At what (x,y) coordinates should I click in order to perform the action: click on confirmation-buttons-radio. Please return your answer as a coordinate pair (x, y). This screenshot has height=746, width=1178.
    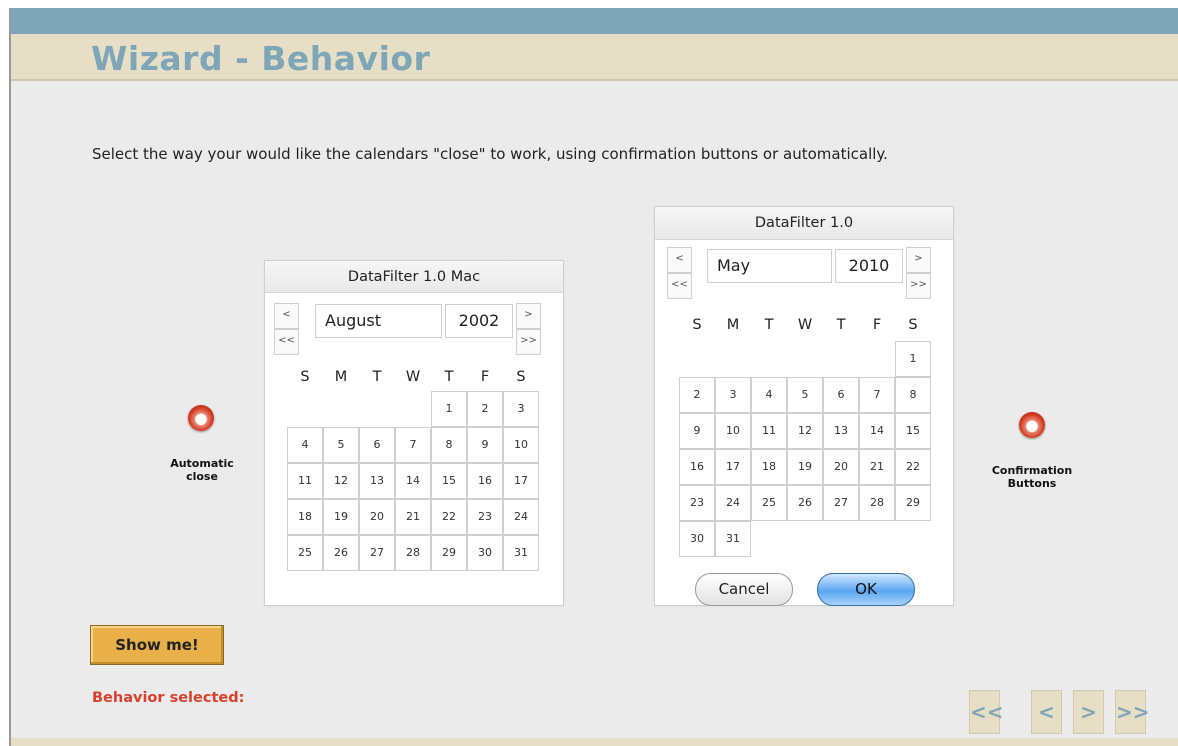
    Looking at the image, I should click on (1032, 425).